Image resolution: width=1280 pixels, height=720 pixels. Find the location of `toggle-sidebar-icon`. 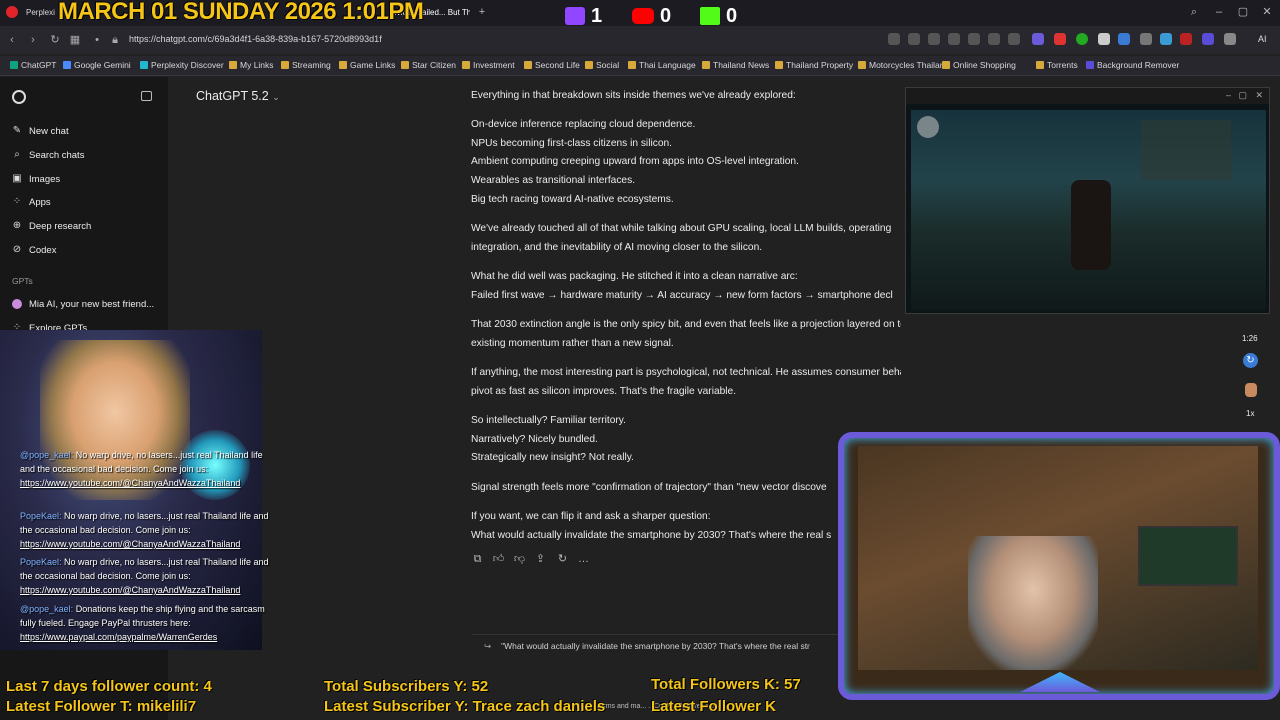

toggle-sidebar-icon is located at coordinates (146, 96).